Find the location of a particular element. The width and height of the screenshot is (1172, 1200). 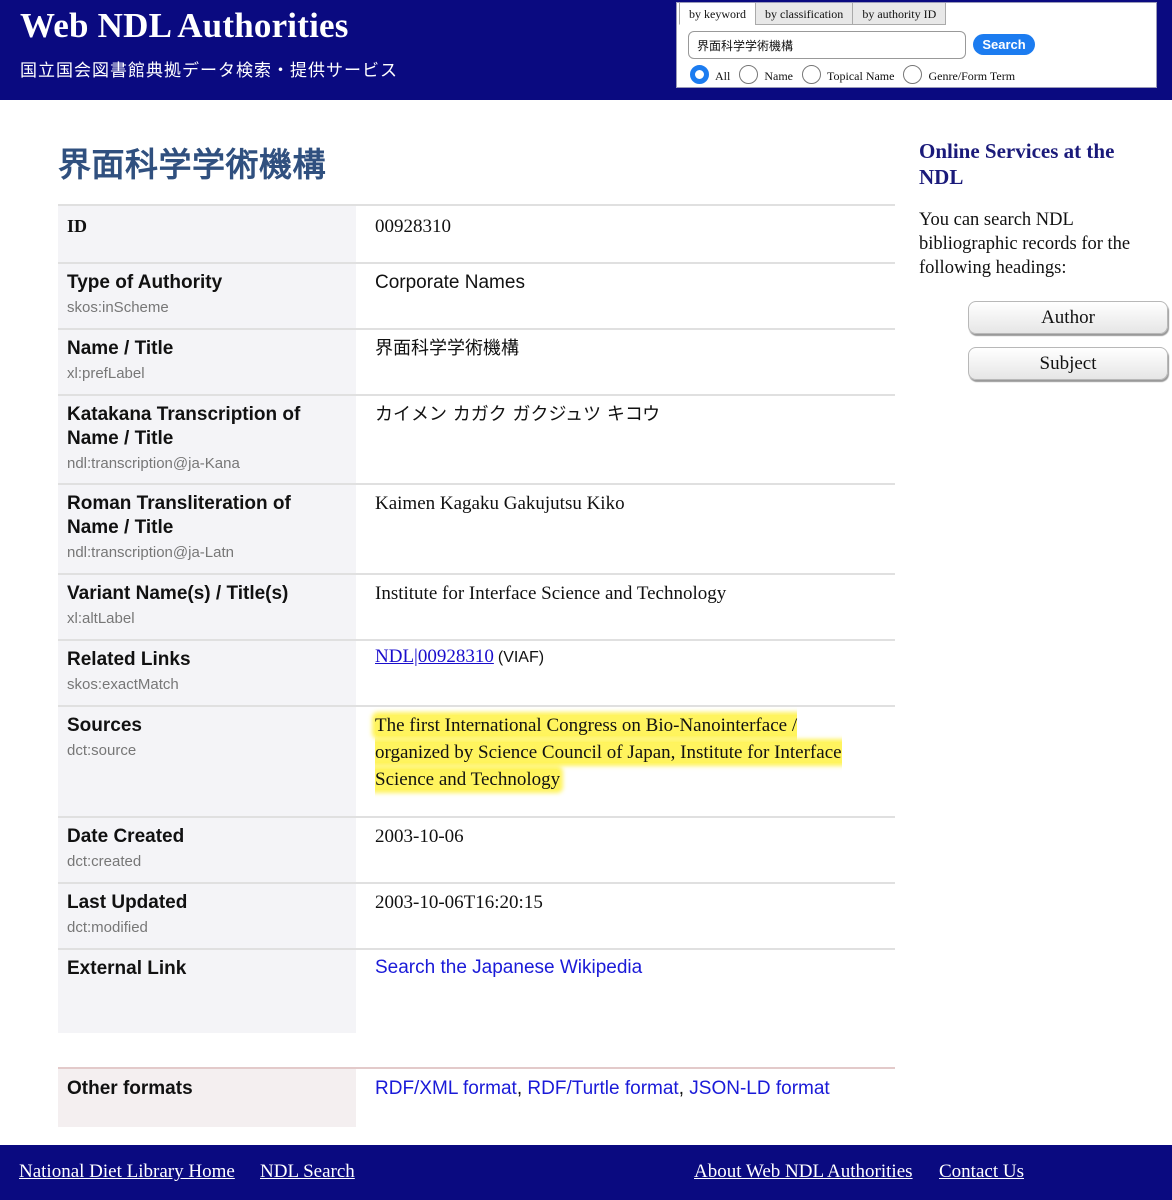

row-value: 界面科学学術機構 is located at coordinates (625, 362).